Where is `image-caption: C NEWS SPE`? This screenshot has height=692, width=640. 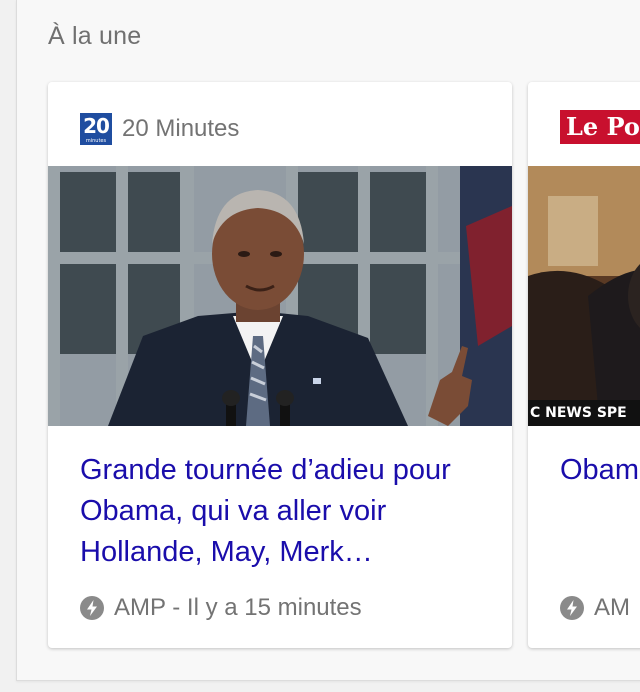
image-caption: C NEWS SPE is located at coordinates (584, 413).